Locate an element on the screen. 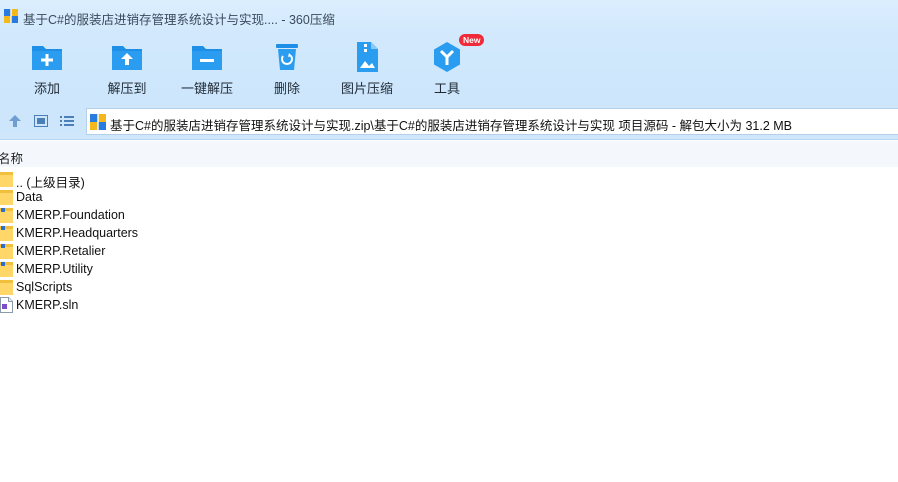 This screenshot has width=898, height=482. list-header: 名称 is located at coordinates (449, 154).